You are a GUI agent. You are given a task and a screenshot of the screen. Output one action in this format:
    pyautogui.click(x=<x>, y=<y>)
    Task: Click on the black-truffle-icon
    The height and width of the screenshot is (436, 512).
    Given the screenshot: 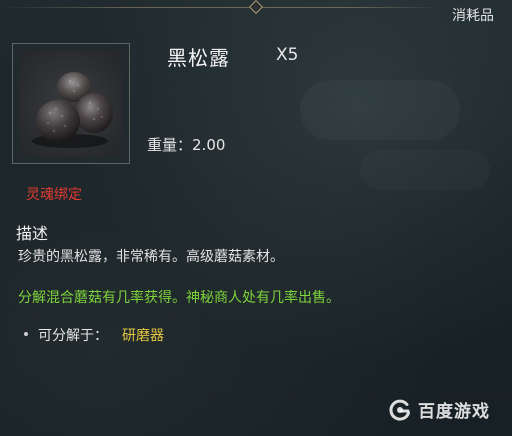 What is the action you would take?
    pyautogui.click(x=72, y=110)
    